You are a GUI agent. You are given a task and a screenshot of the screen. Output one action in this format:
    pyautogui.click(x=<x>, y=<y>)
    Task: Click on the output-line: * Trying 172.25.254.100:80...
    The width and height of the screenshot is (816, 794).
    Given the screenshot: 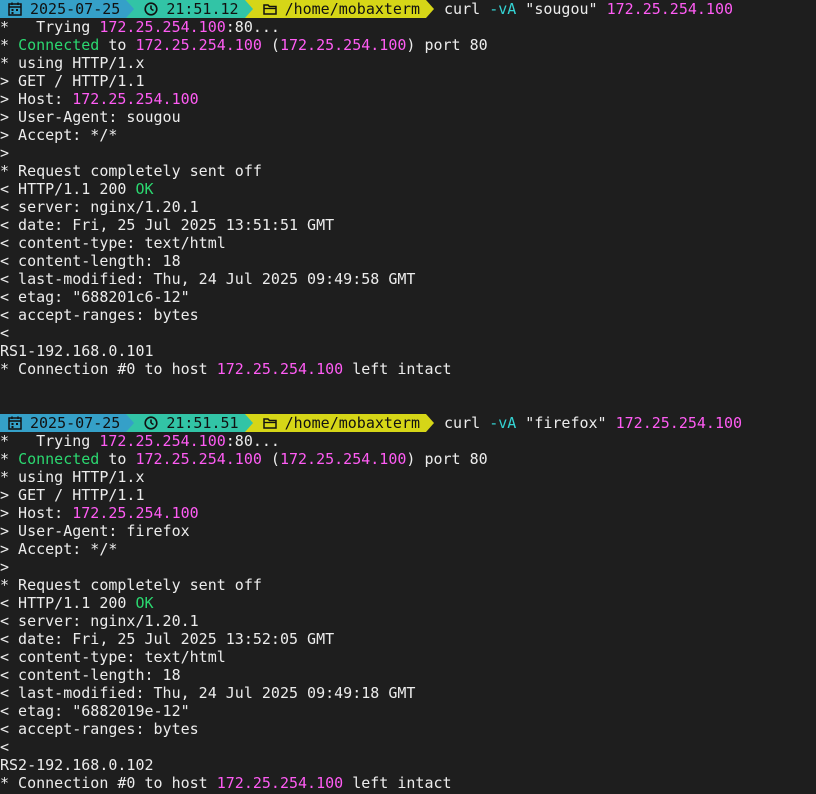 What is the action you would take?
    pyautogui.click(x=408, y=27)
    